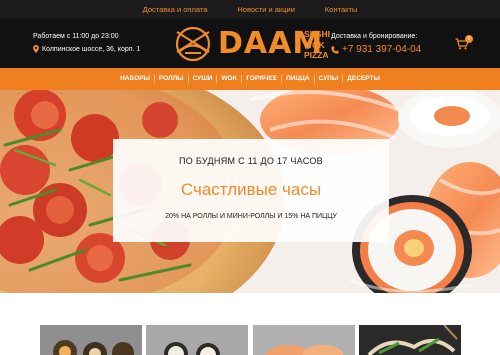  I want to click on working-hours: Работаем с 11:00 до 23:00, so click(76, 36).